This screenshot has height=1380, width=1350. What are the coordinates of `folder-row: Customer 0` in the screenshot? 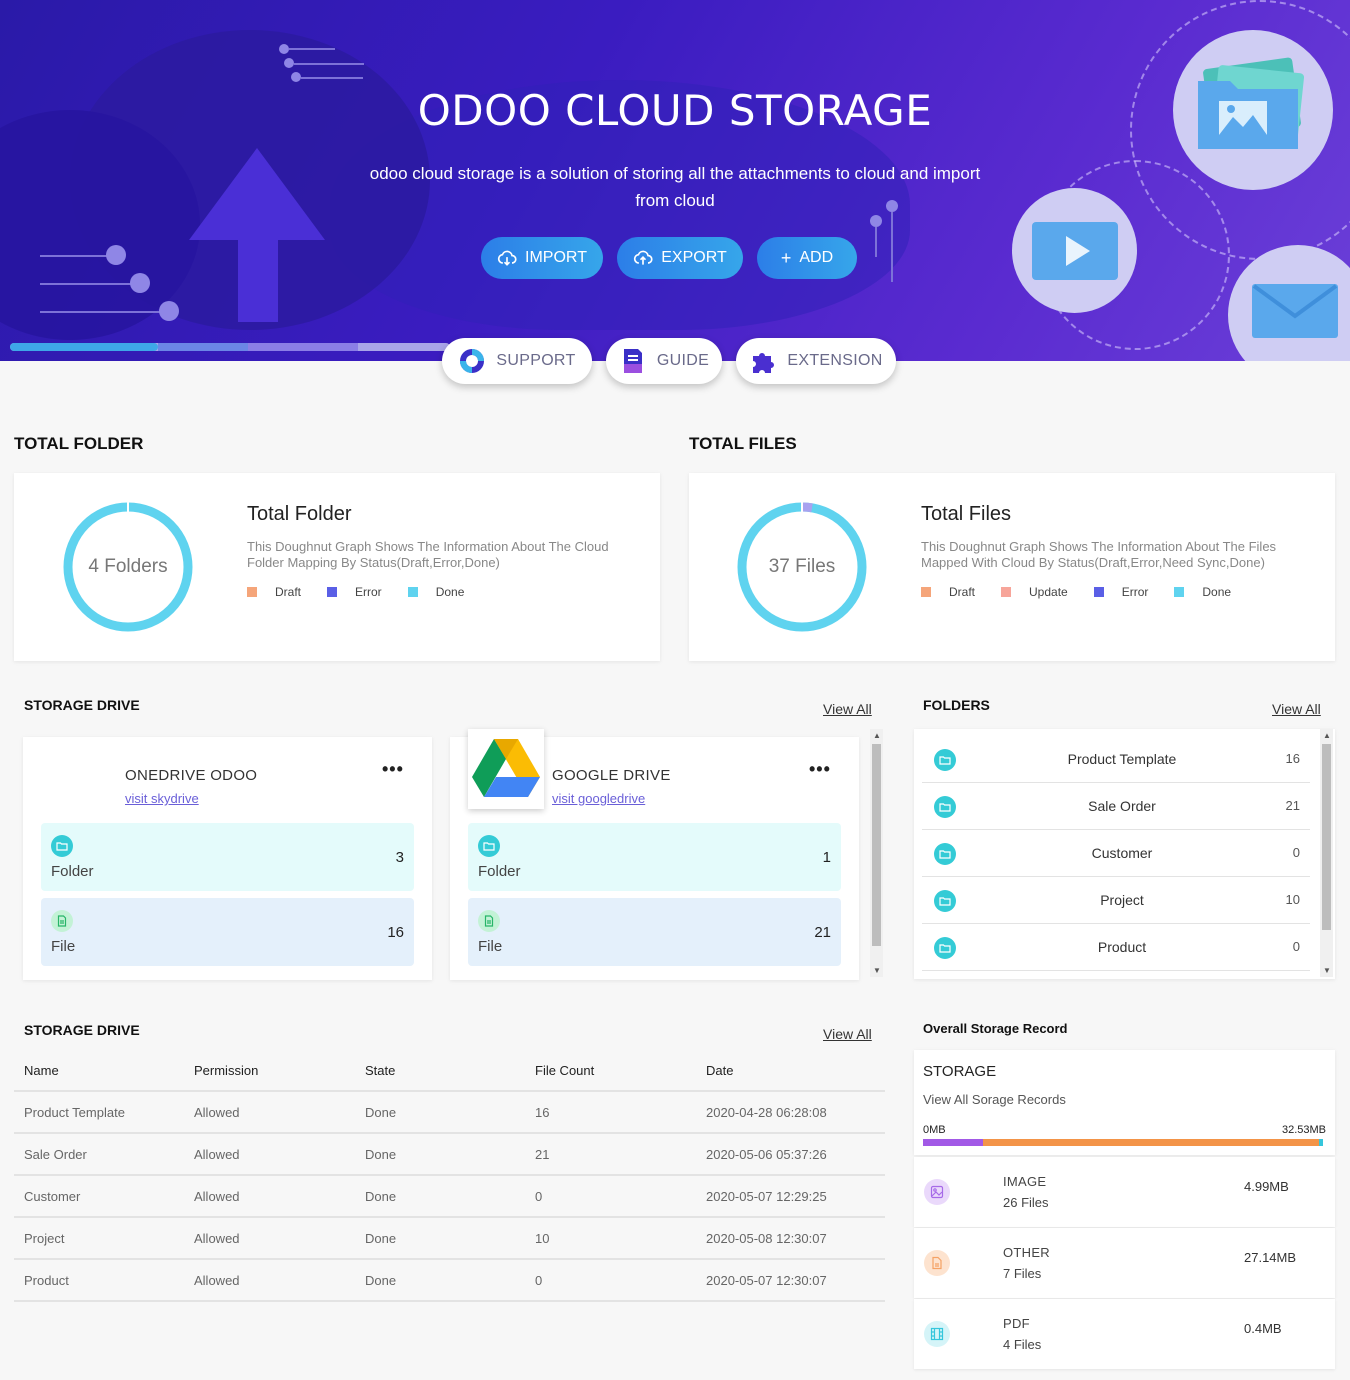 It's located at (1116, 853).